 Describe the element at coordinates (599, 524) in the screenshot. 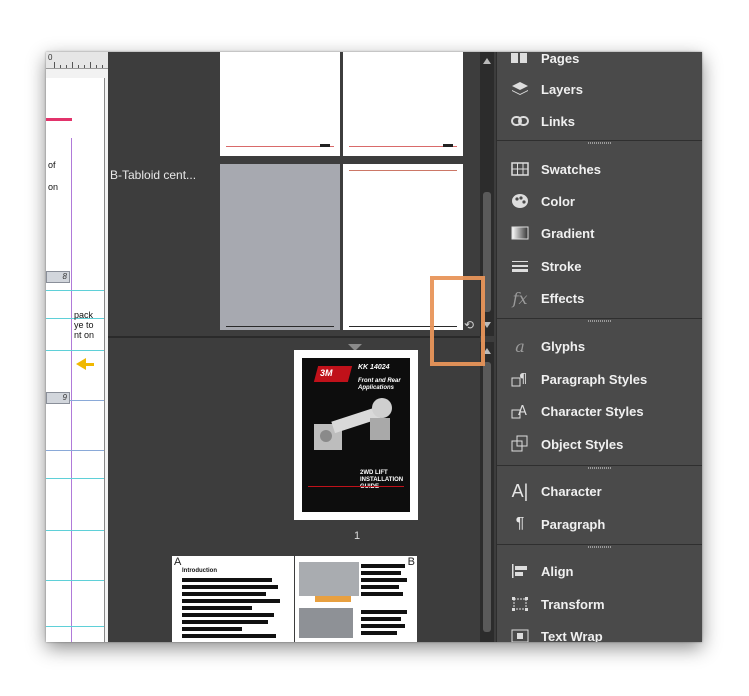

I see `dock-item-paragraph: ¶ Paragraph` at that location.